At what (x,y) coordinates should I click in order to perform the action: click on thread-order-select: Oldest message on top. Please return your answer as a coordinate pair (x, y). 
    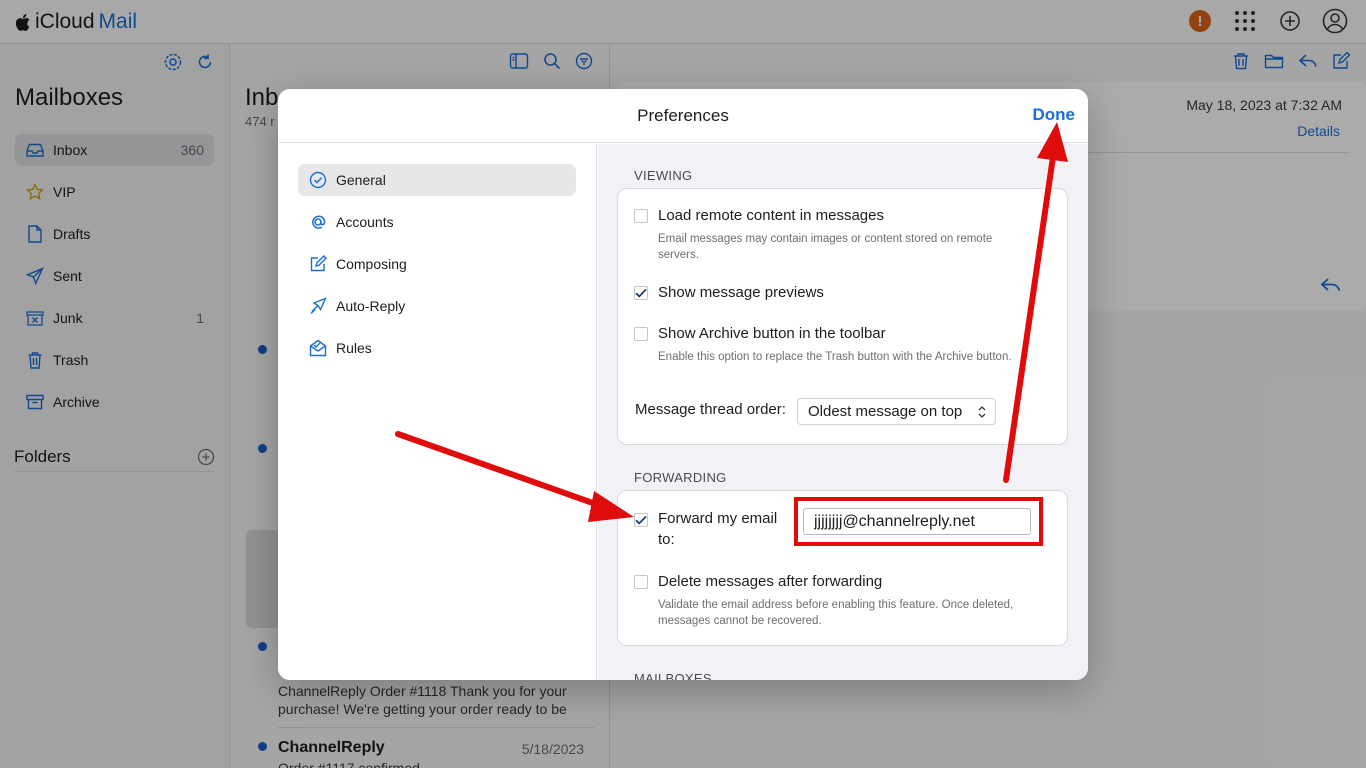
    Looking at the image, I should click on (896, 411).